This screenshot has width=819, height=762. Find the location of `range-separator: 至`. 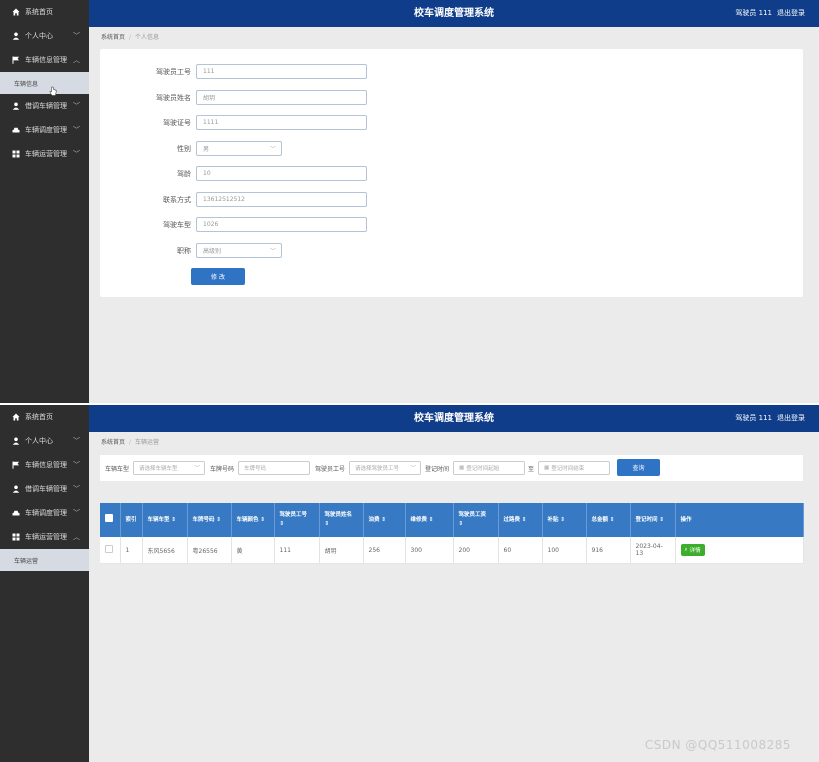

range-separator: 至 is located at coordinates (531, 469).